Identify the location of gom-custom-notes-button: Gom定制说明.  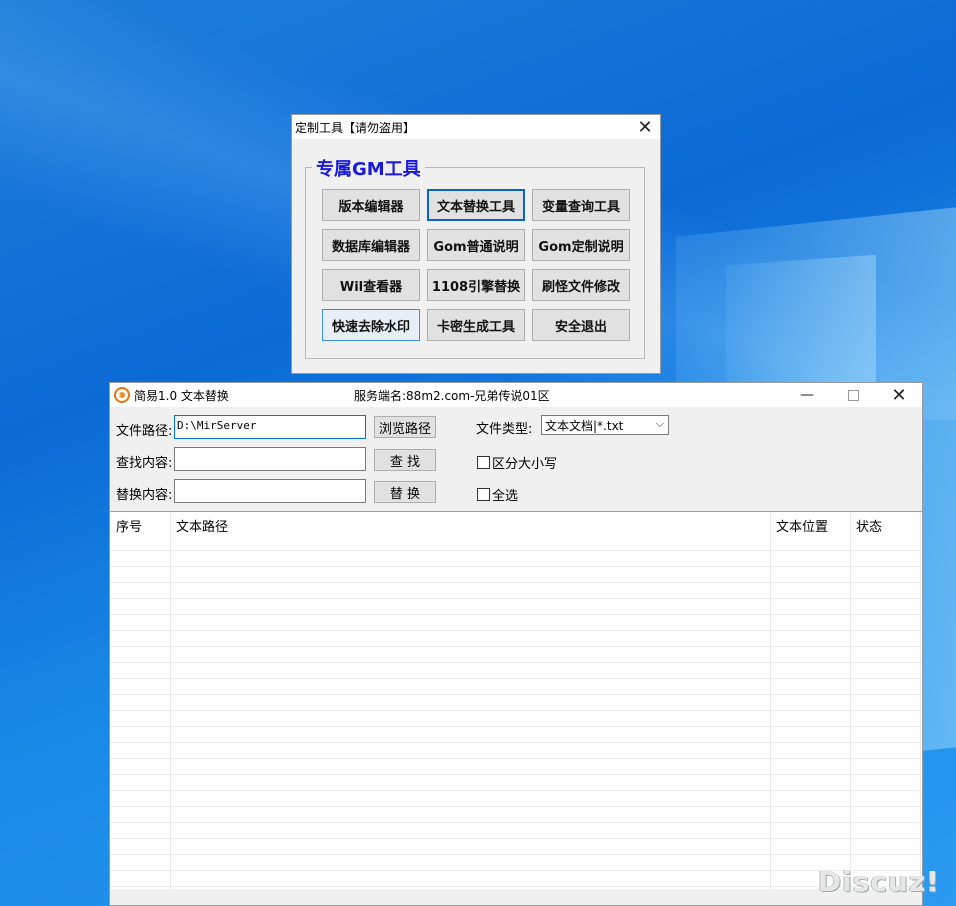
(581, 245).